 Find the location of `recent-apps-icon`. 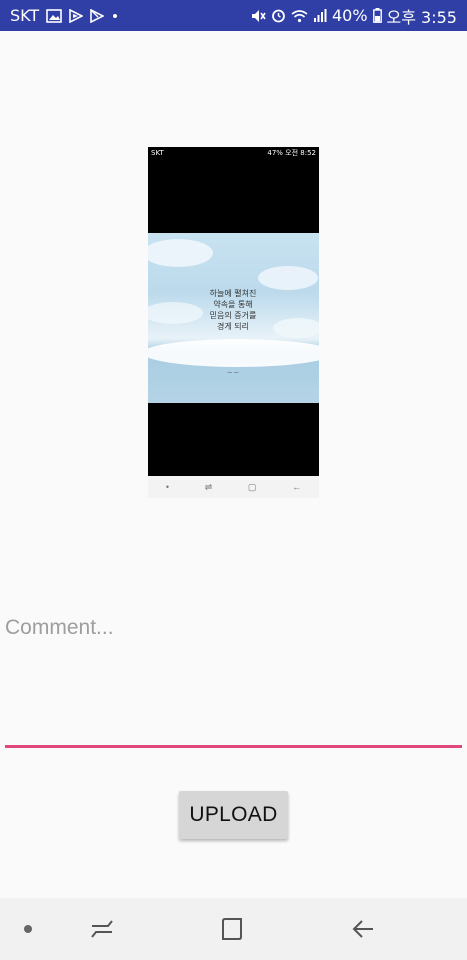

recent-apps-icon is located at coordinates (102, 929).